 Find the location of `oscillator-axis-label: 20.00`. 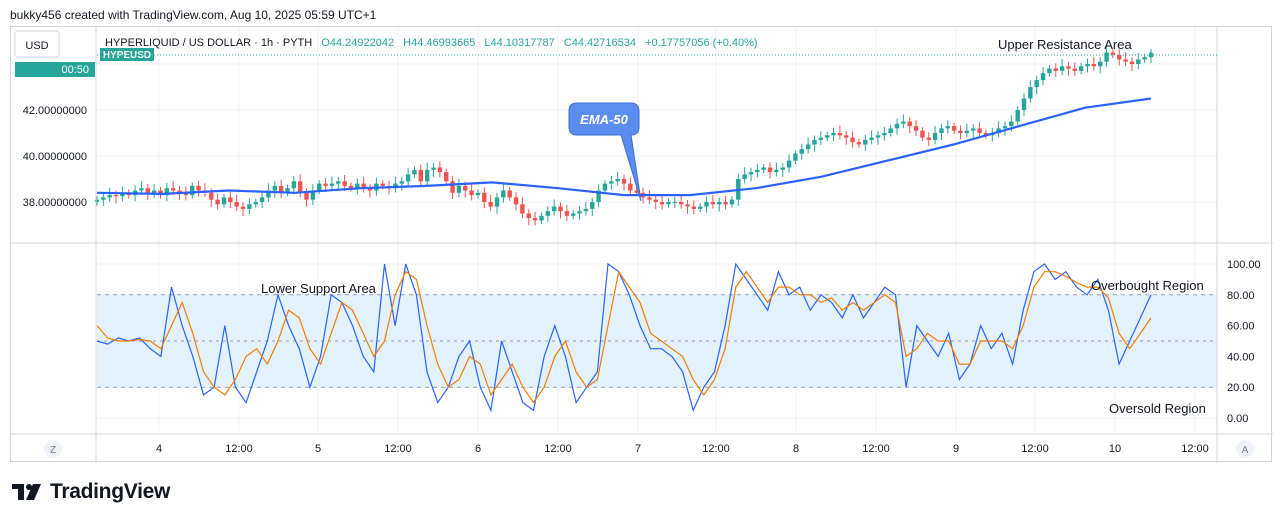

oscillator-axis-label: 20.00 is located at coordinates (1241, 388).